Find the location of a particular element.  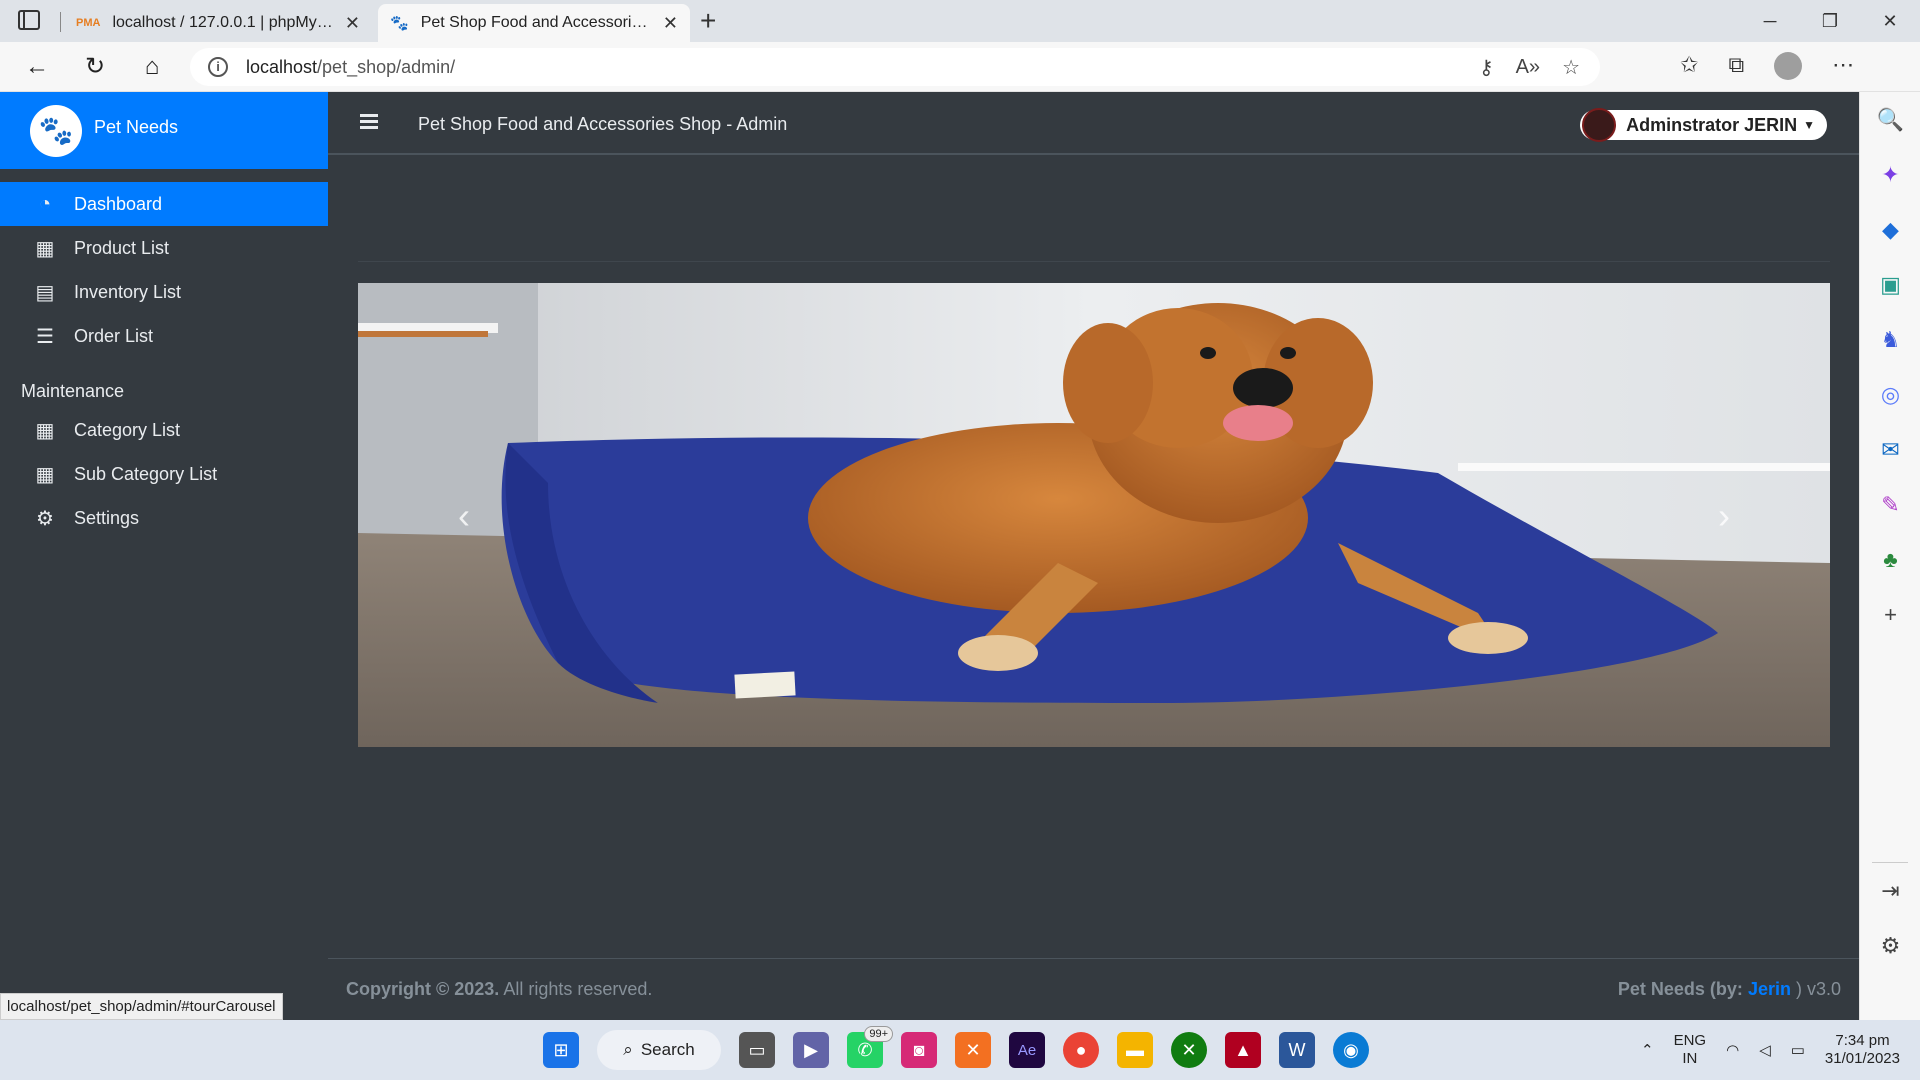

task-view-icon: ▭ is located at coordinates (757, 1050).